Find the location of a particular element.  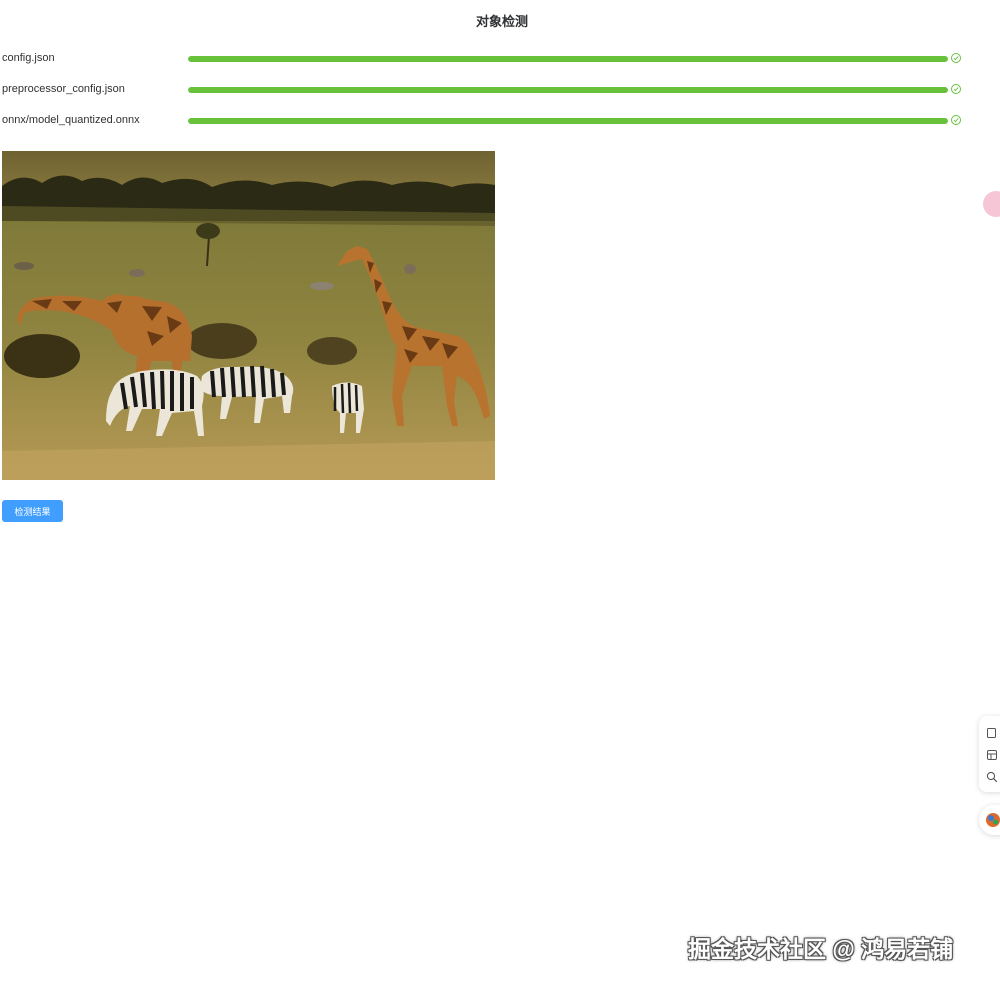

file-progress-row: onnx/model_quantized.onnx is located at coordinates (500, 123).